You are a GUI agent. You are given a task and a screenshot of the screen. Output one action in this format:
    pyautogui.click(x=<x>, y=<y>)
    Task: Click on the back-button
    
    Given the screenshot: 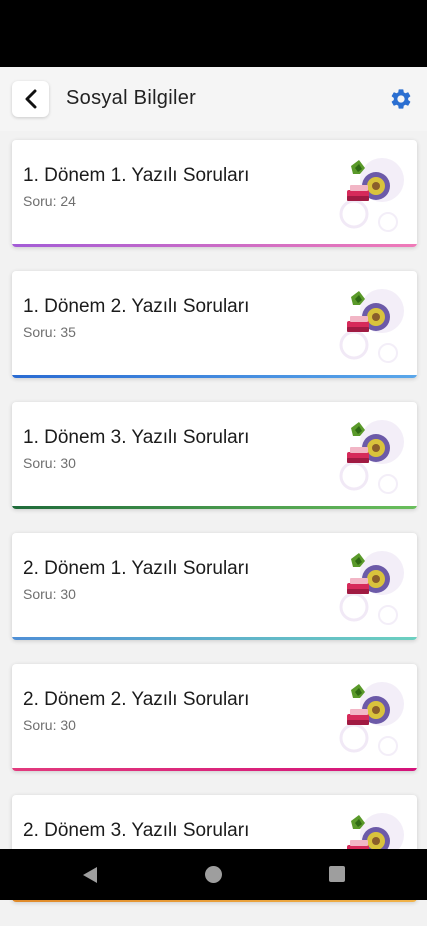 What is the action you would take?
    pyautogui.click(x=30, y=99)
    